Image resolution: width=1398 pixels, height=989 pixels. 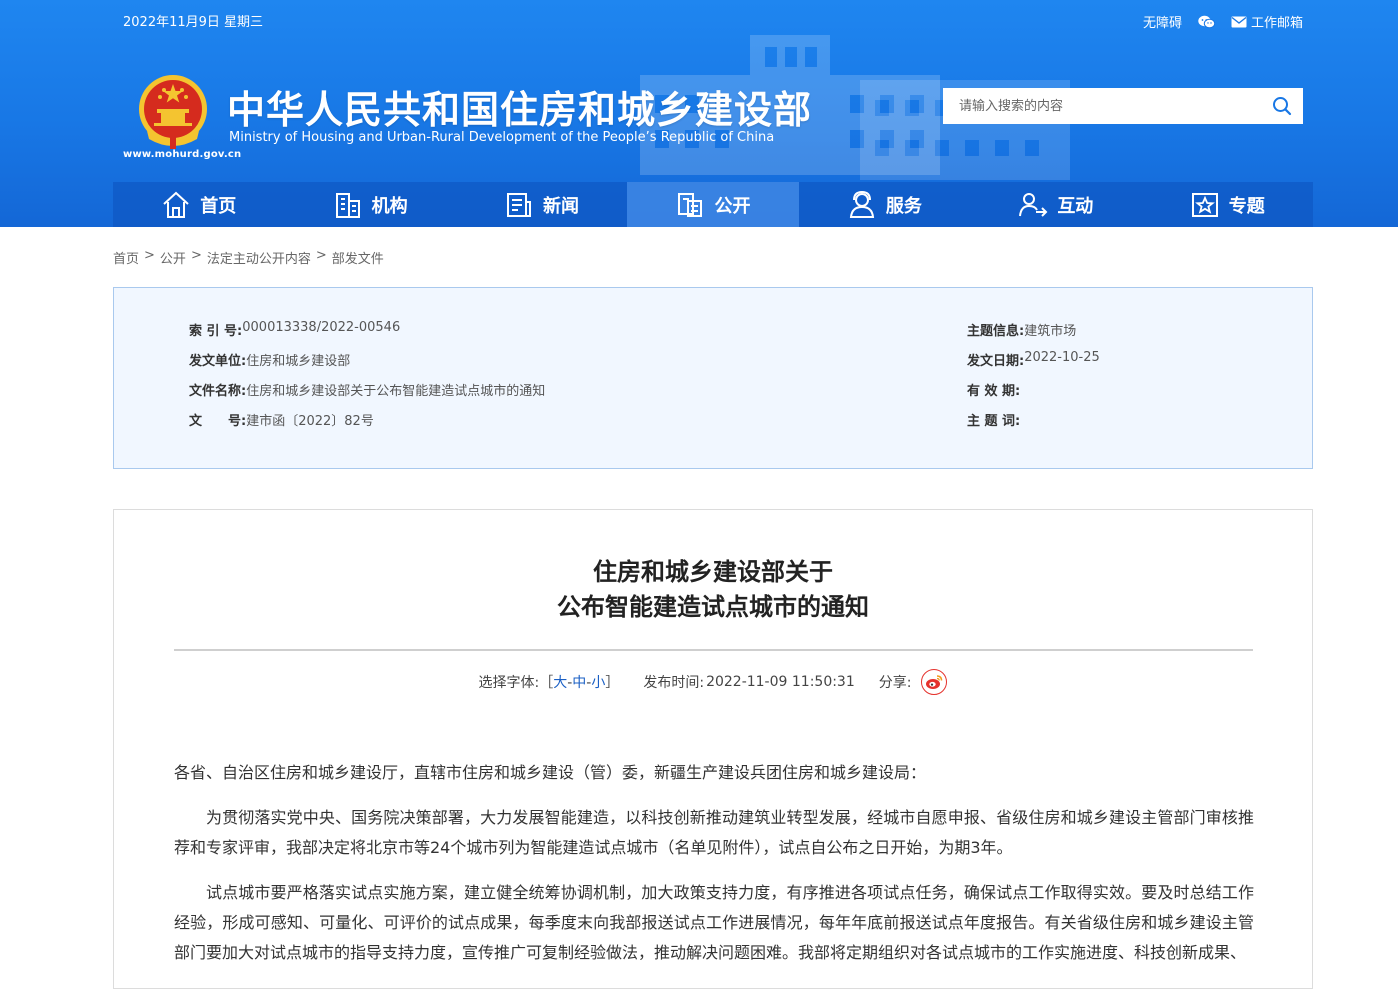 I want to click on info-filename-label: 文件名称:, so click(x=218, y=391).